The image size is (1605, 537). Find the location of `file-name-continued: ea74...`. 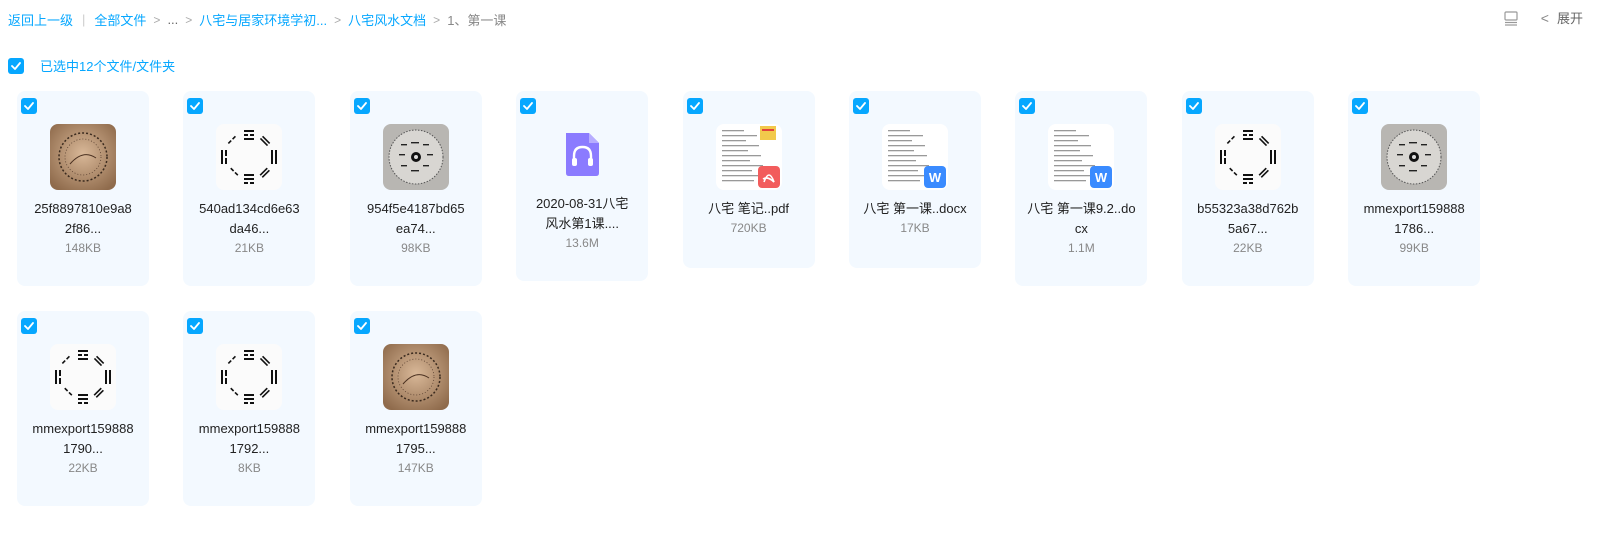

file-name-continued: ea74... is located at coordinates (416, 229).